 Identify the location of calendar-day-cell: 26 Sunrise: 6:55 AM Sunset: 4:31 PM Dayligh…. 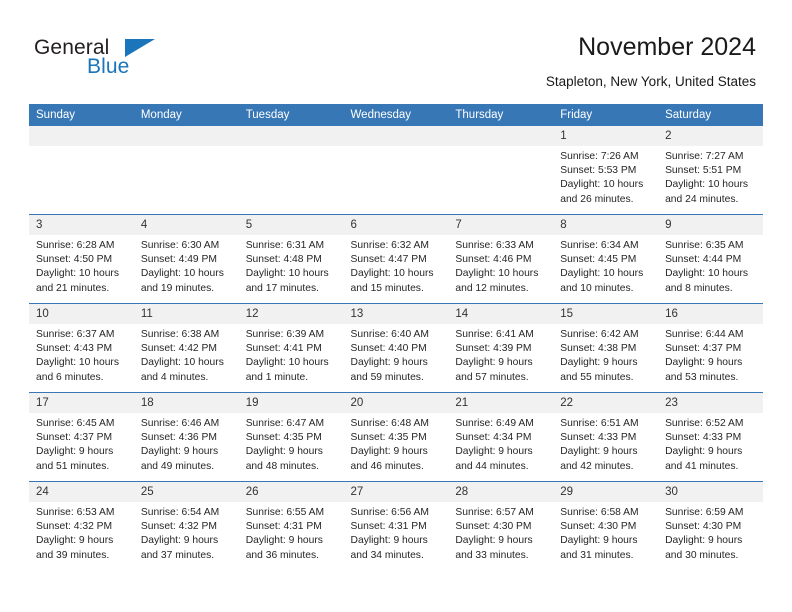
(291, 525).